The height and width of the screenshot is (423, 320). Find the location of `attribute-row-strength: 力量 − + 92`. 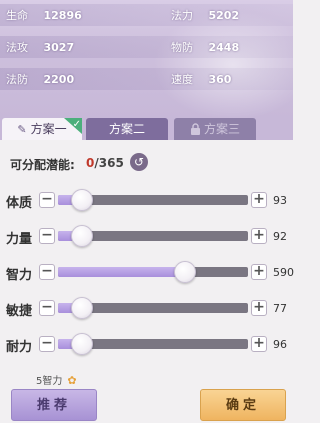

attribute-row-strength: 力量 − + 92 is located at coordinates (146, 236).